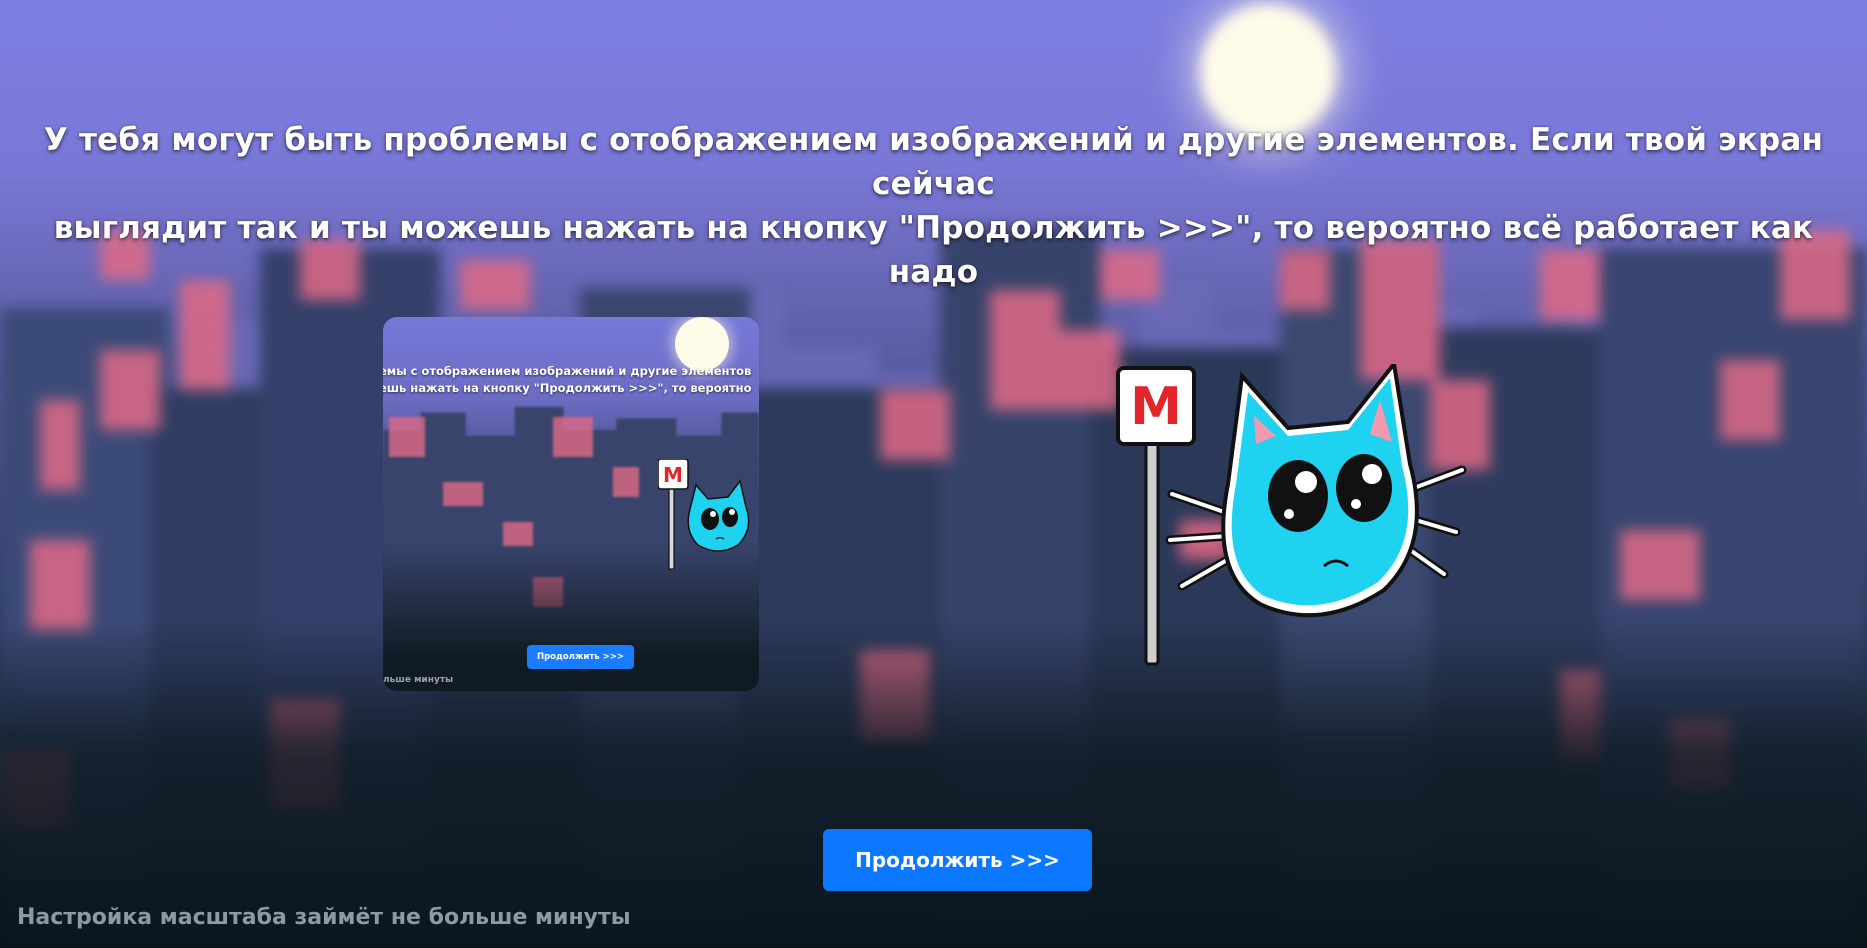  What do you see at coordinates (957, 860) in the screenshot?
I see `continue-button: Продолжить >>>` at bounding box center [957, 860].